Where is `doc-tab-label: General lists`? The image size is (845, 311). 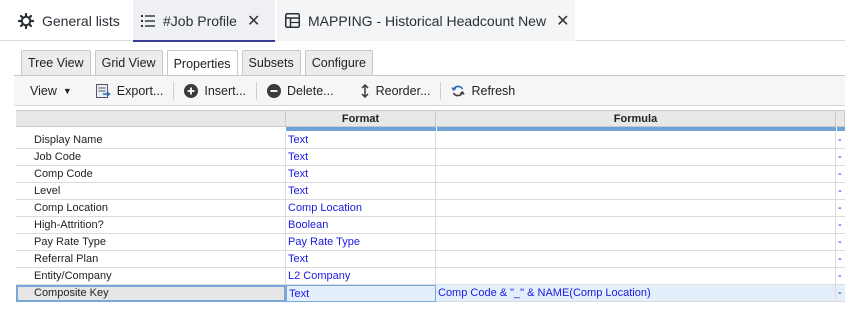 doc-tab-label: General lists is located at coordinates (81, 20).